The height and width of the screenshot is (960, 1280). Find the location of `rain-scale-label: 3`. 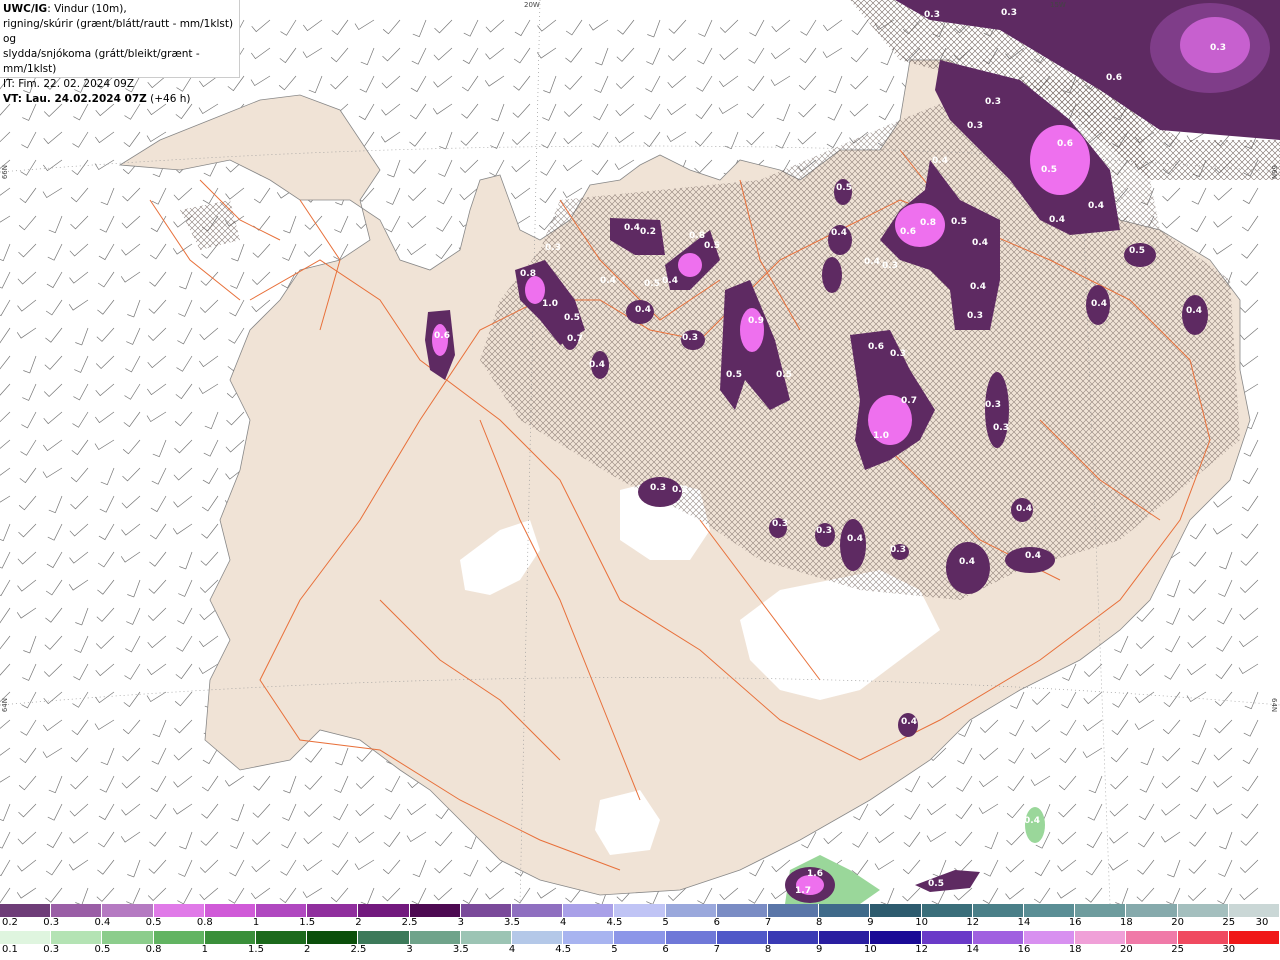

rain-scale-label: 3 is located at coordinates (409, 949).